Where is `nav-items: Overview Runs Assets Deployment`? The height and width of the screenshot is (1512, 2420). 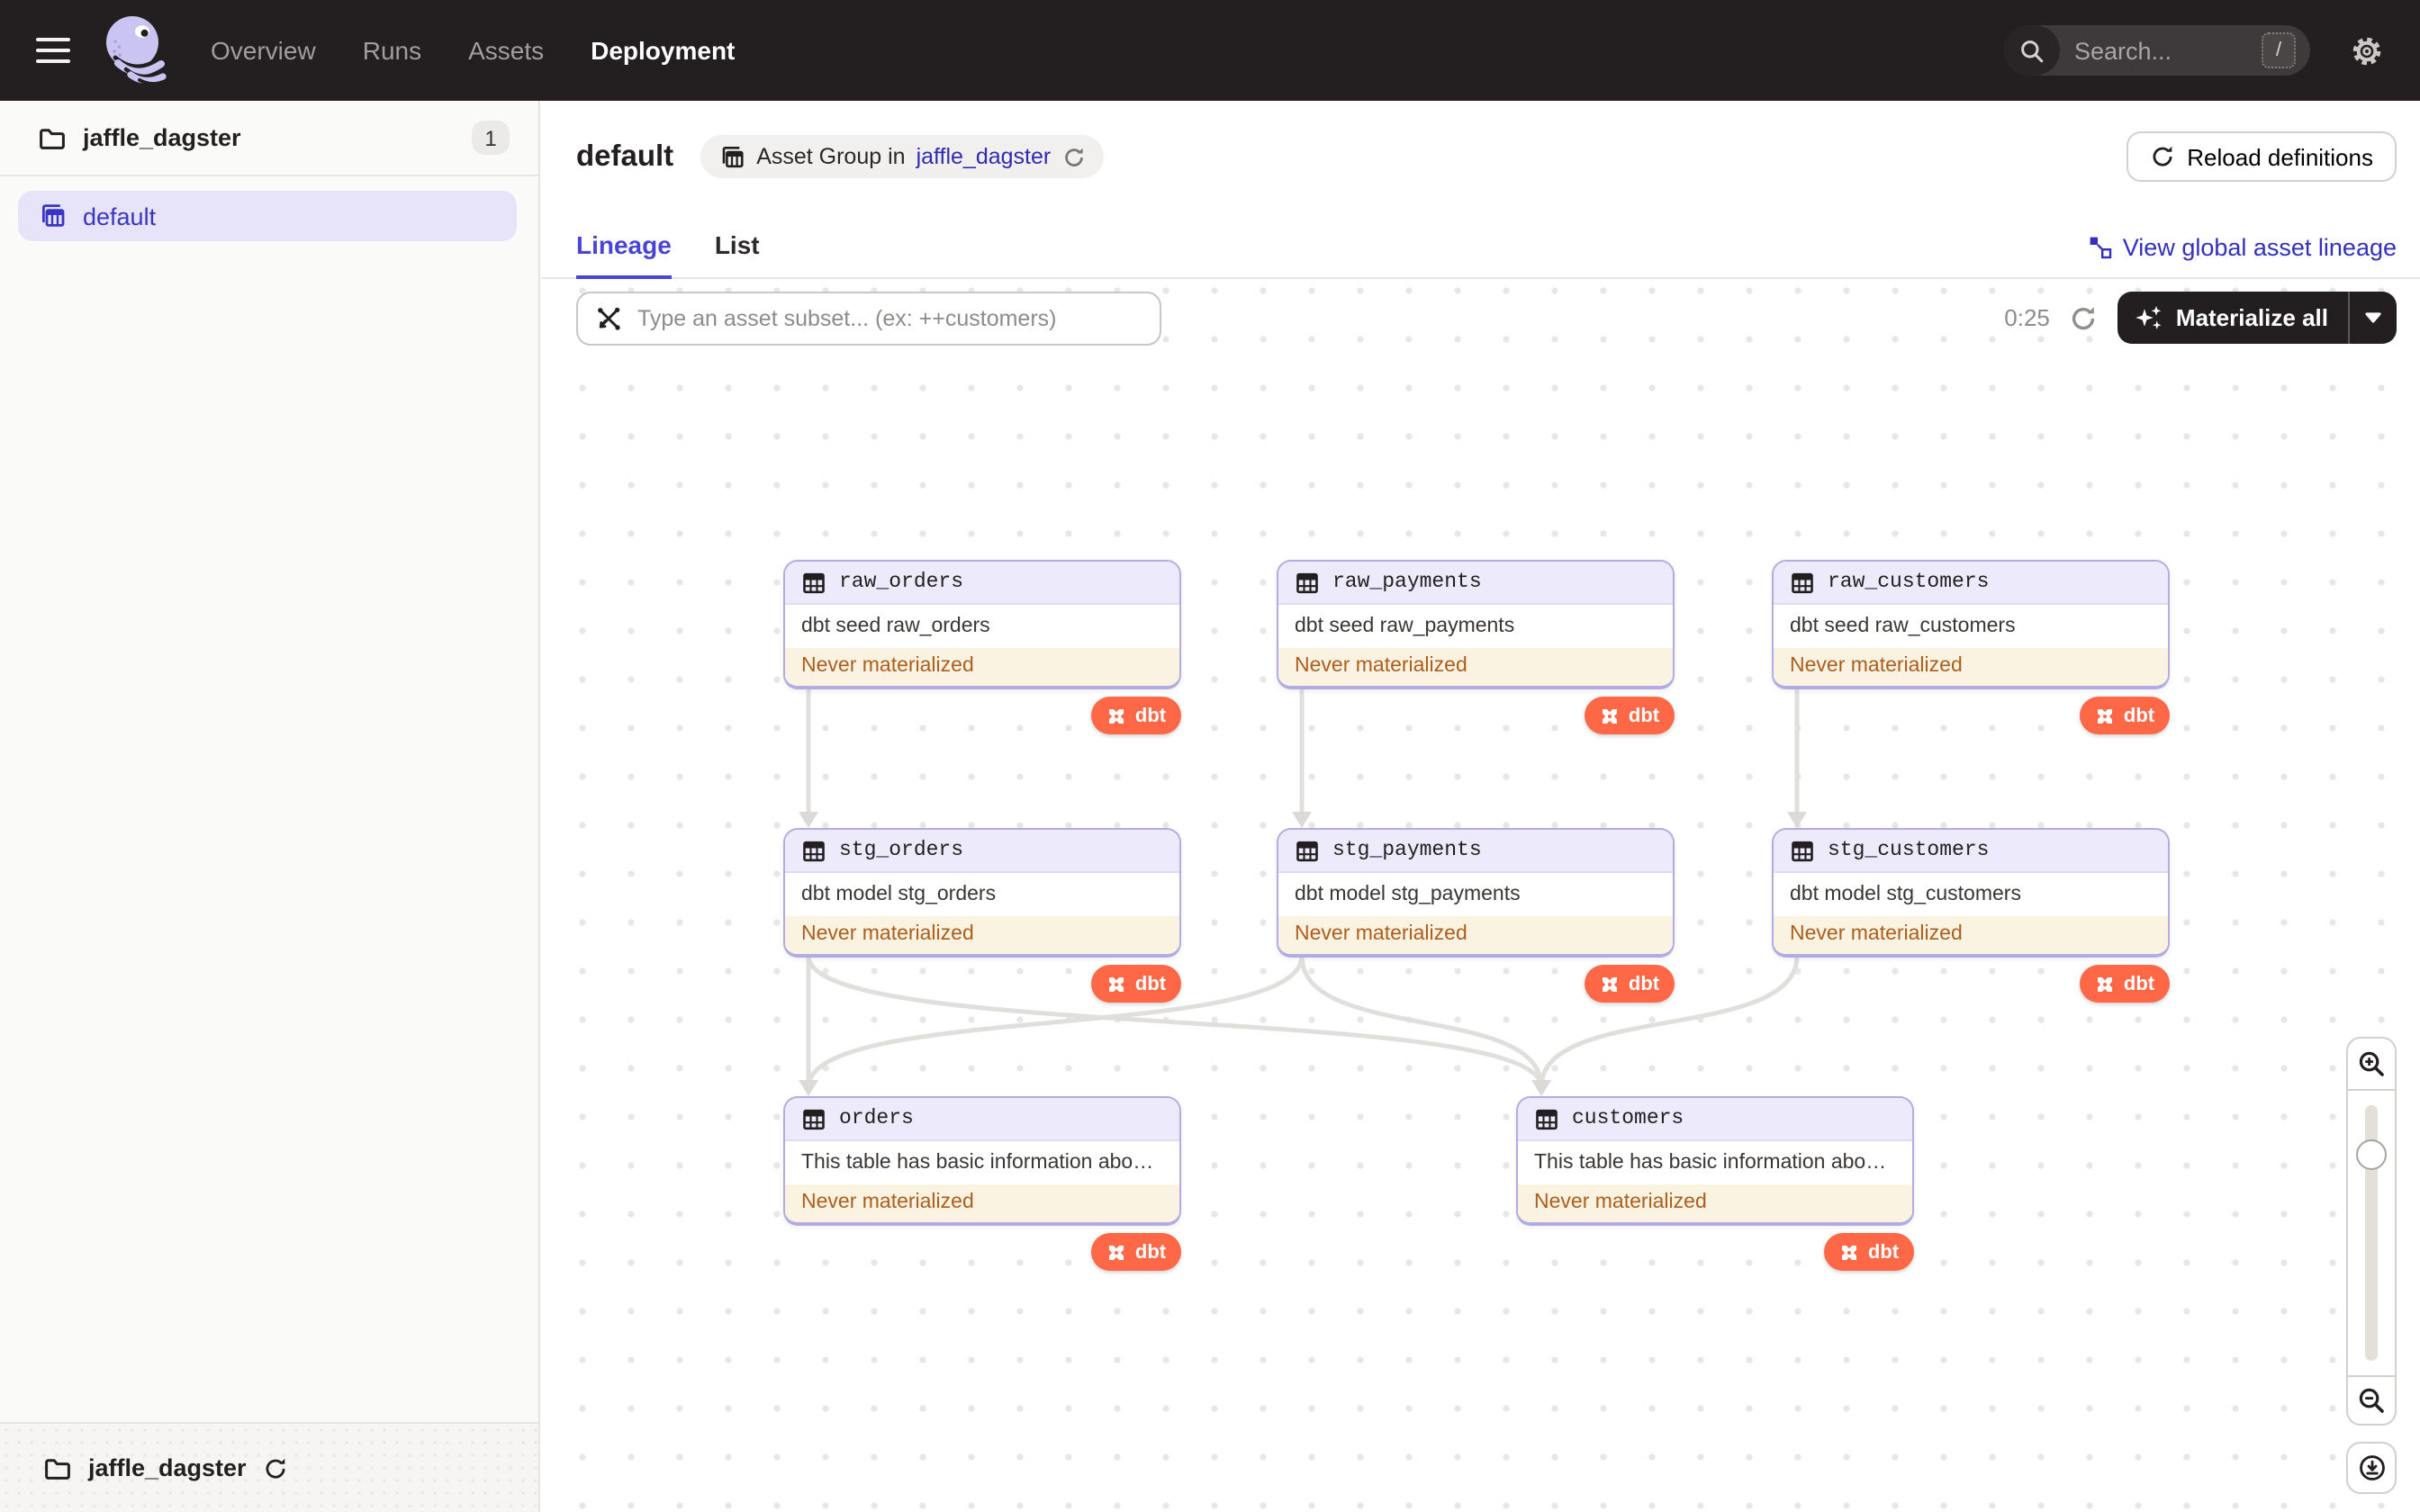
nav-items: Overview Runs Assets Deployment is located at coordinates (473, 51).